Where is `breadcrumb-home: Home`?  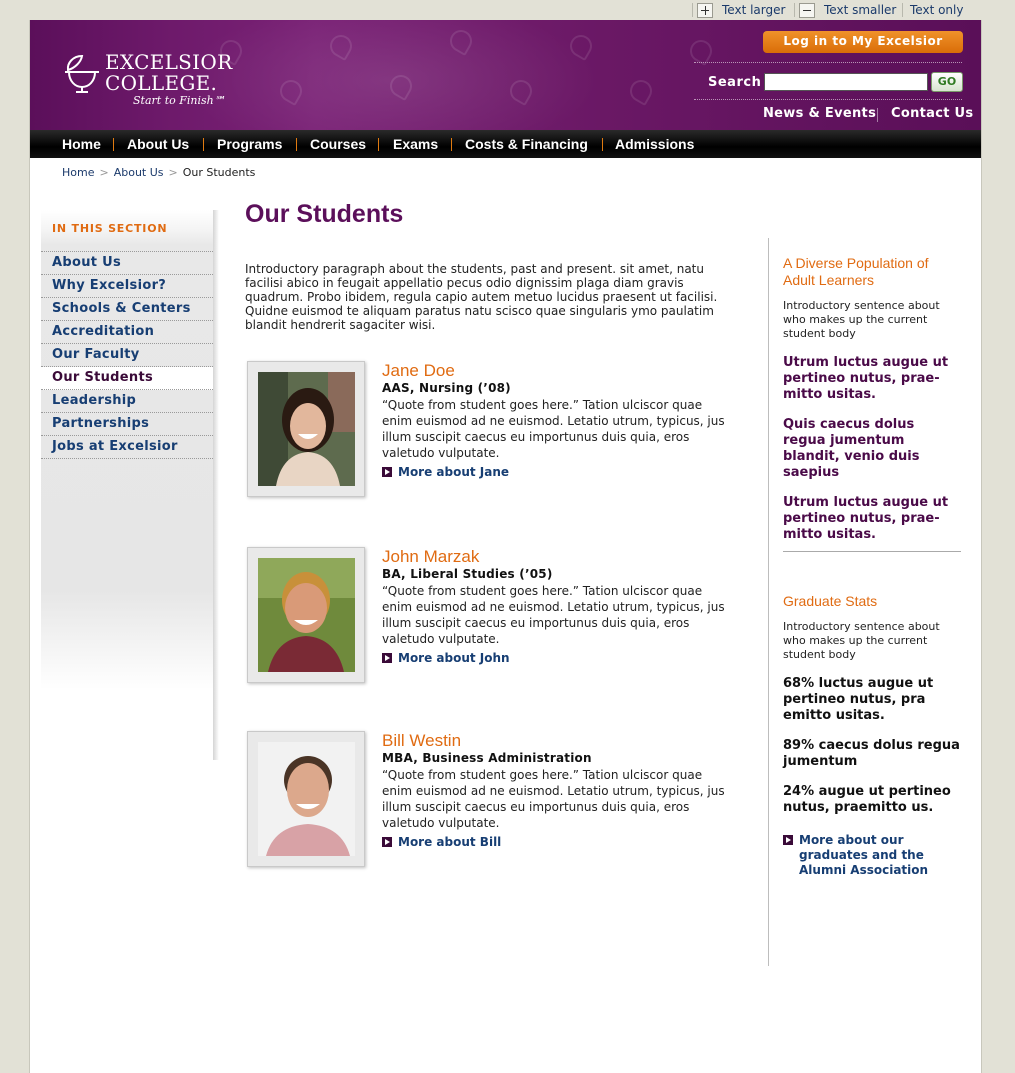 breadcrumb-home: Home is located at coordinates (78, 172).